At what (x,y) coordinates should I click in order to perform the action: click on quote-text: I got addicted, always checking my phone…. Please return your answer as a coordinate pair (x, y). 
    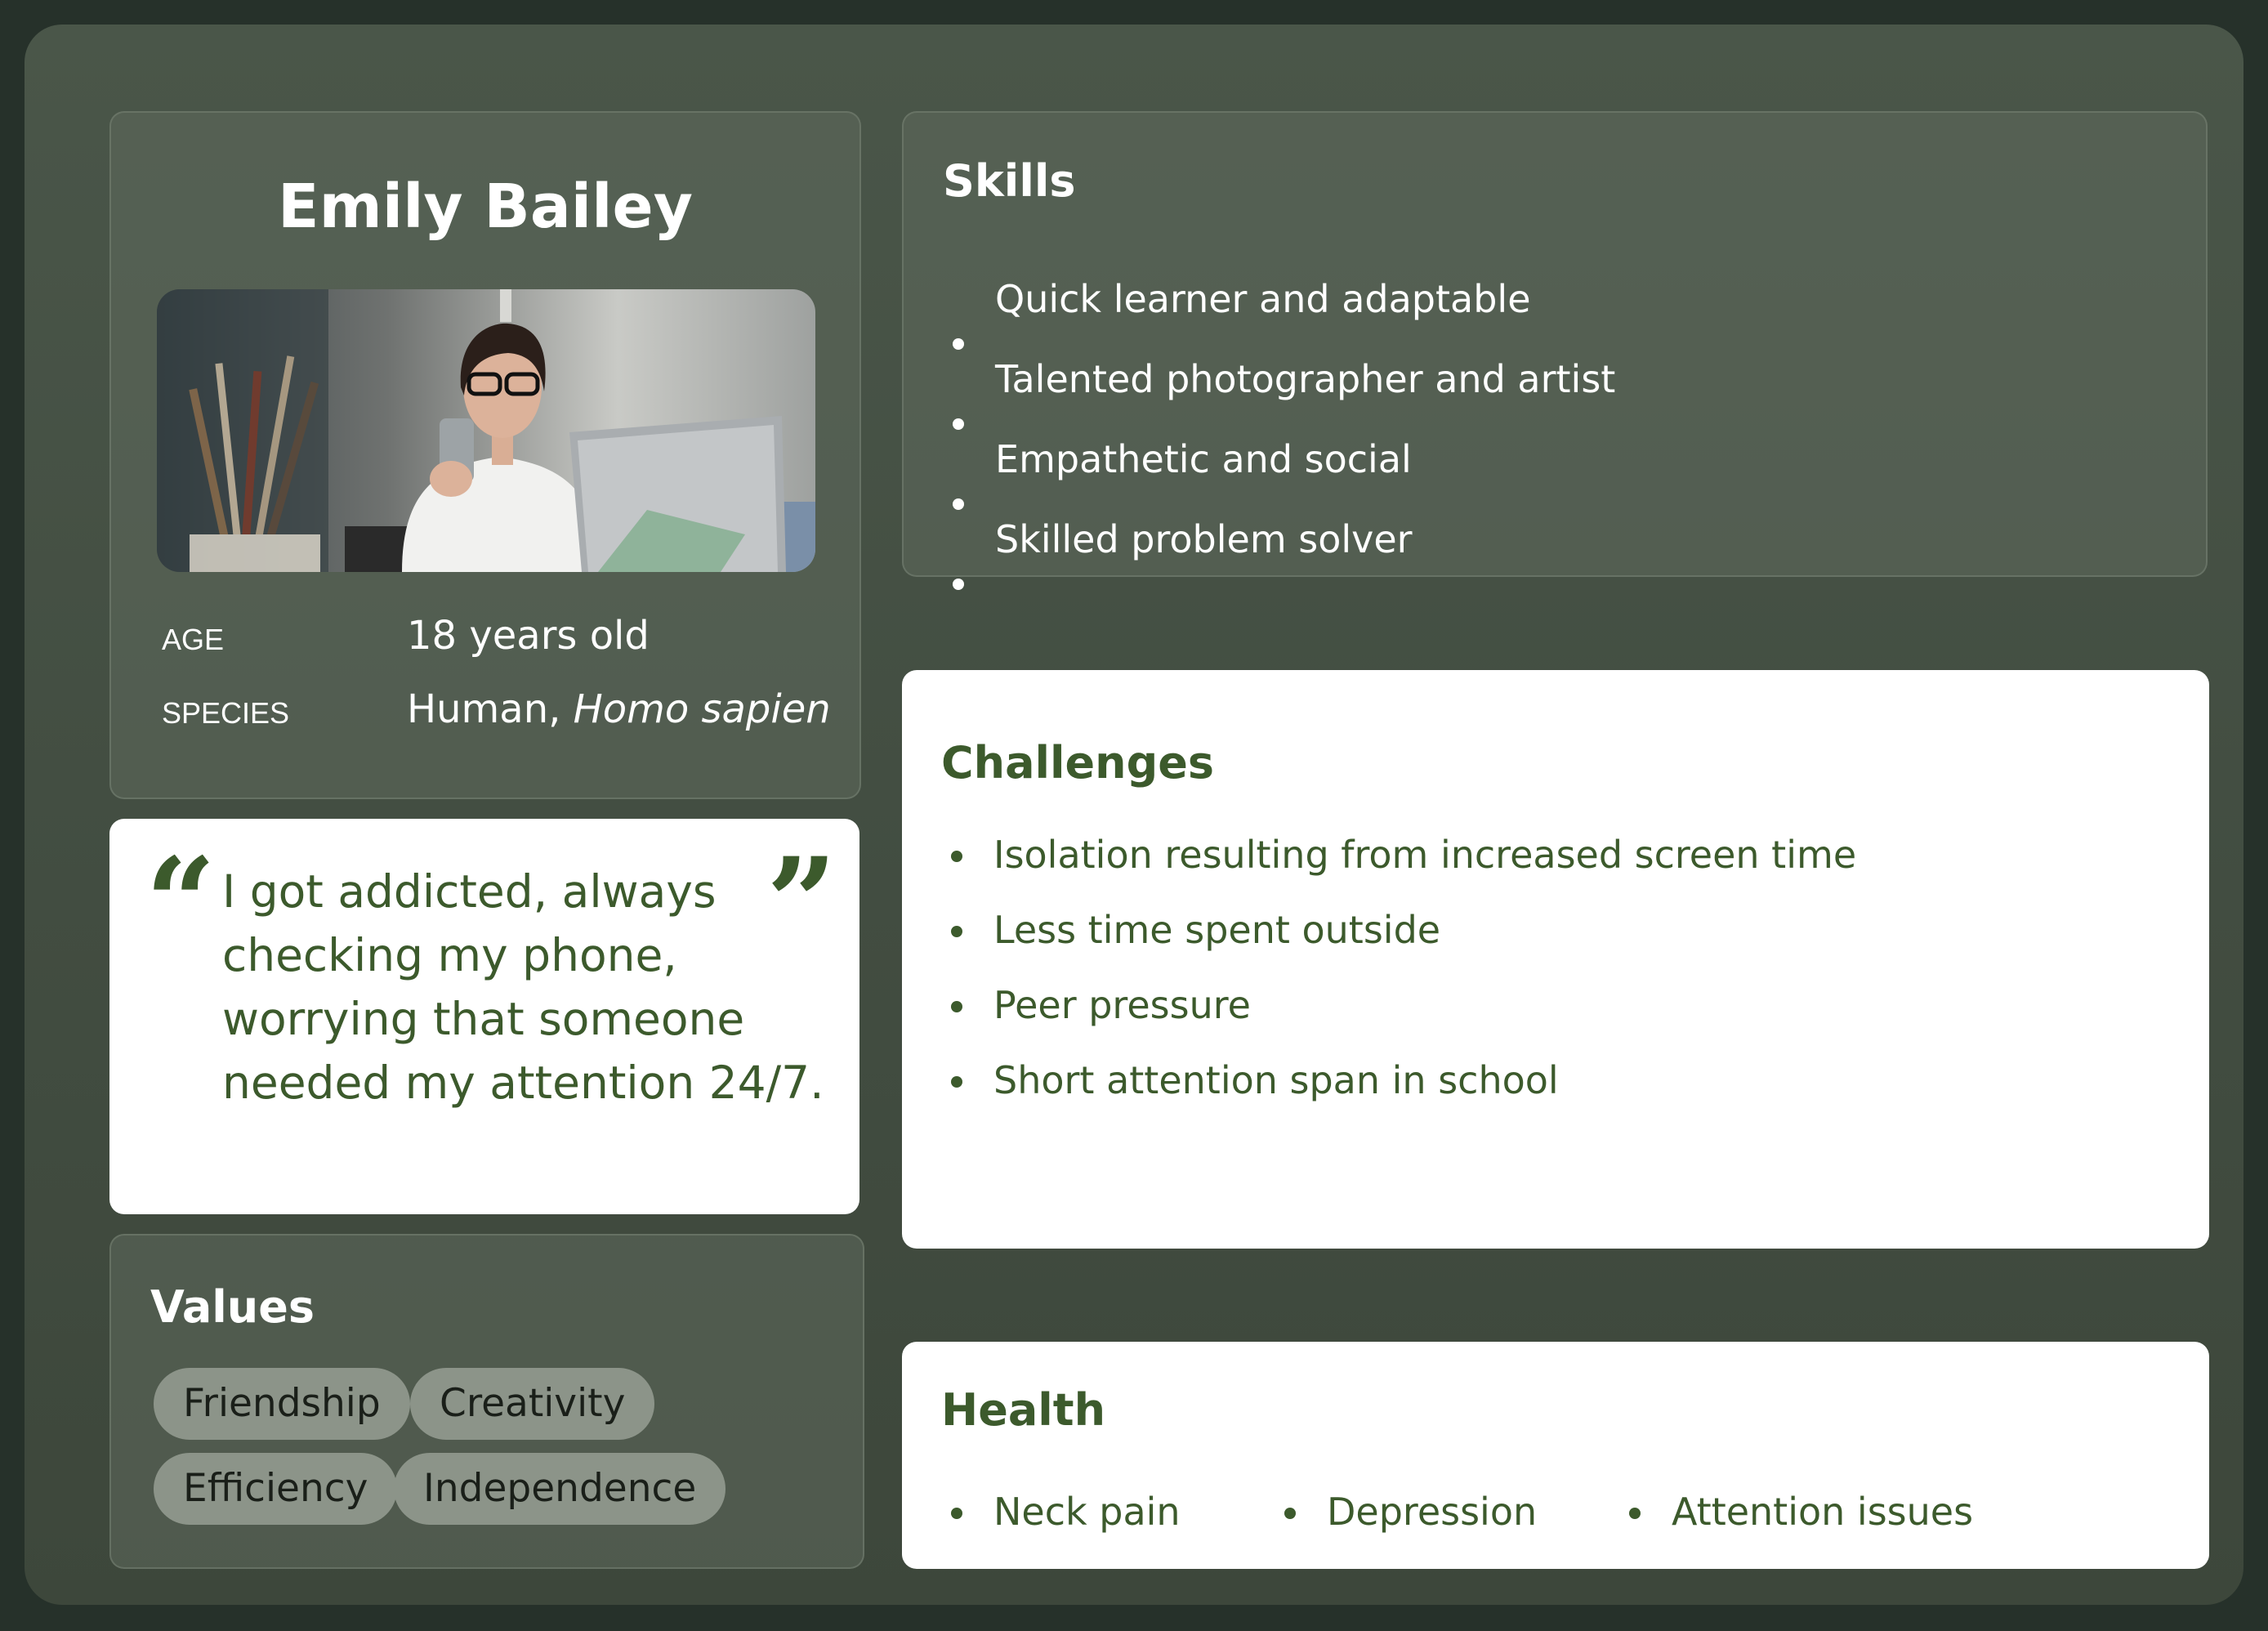
    Looking at the image, I should click on (523, 987).